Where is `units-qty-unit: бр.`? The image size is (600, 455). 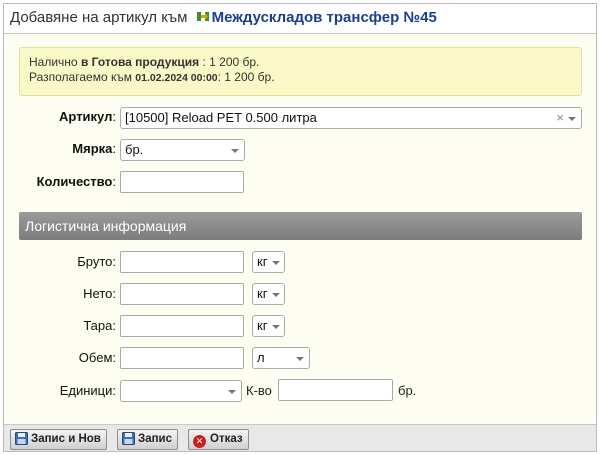 units-qty-unit: бр. is located at coordinates (407, 390).